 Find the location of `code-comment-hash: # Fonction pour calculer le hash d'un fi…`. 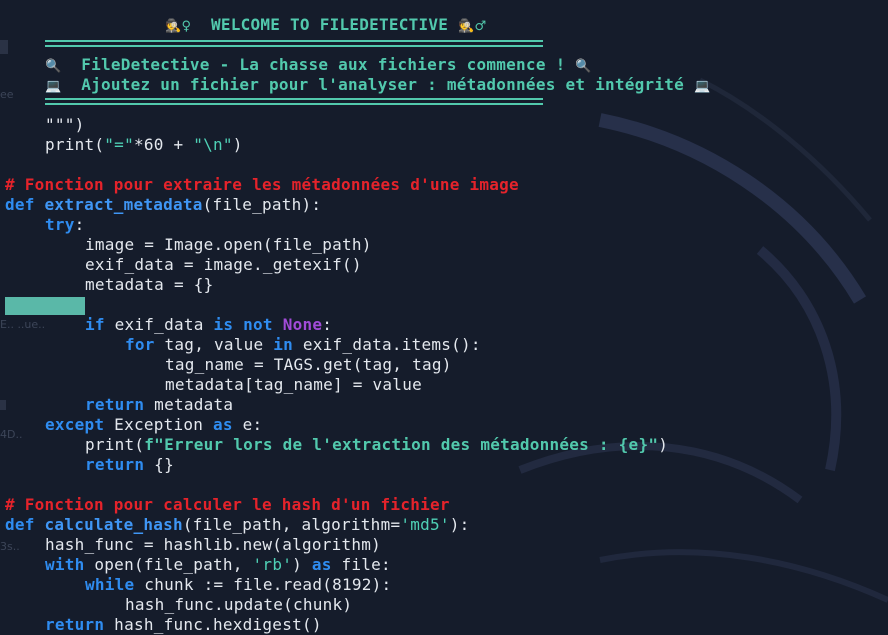

code-comment-hash: # Fonction pour calculer le hash d'un fi… is located at coordinates (227, 504).